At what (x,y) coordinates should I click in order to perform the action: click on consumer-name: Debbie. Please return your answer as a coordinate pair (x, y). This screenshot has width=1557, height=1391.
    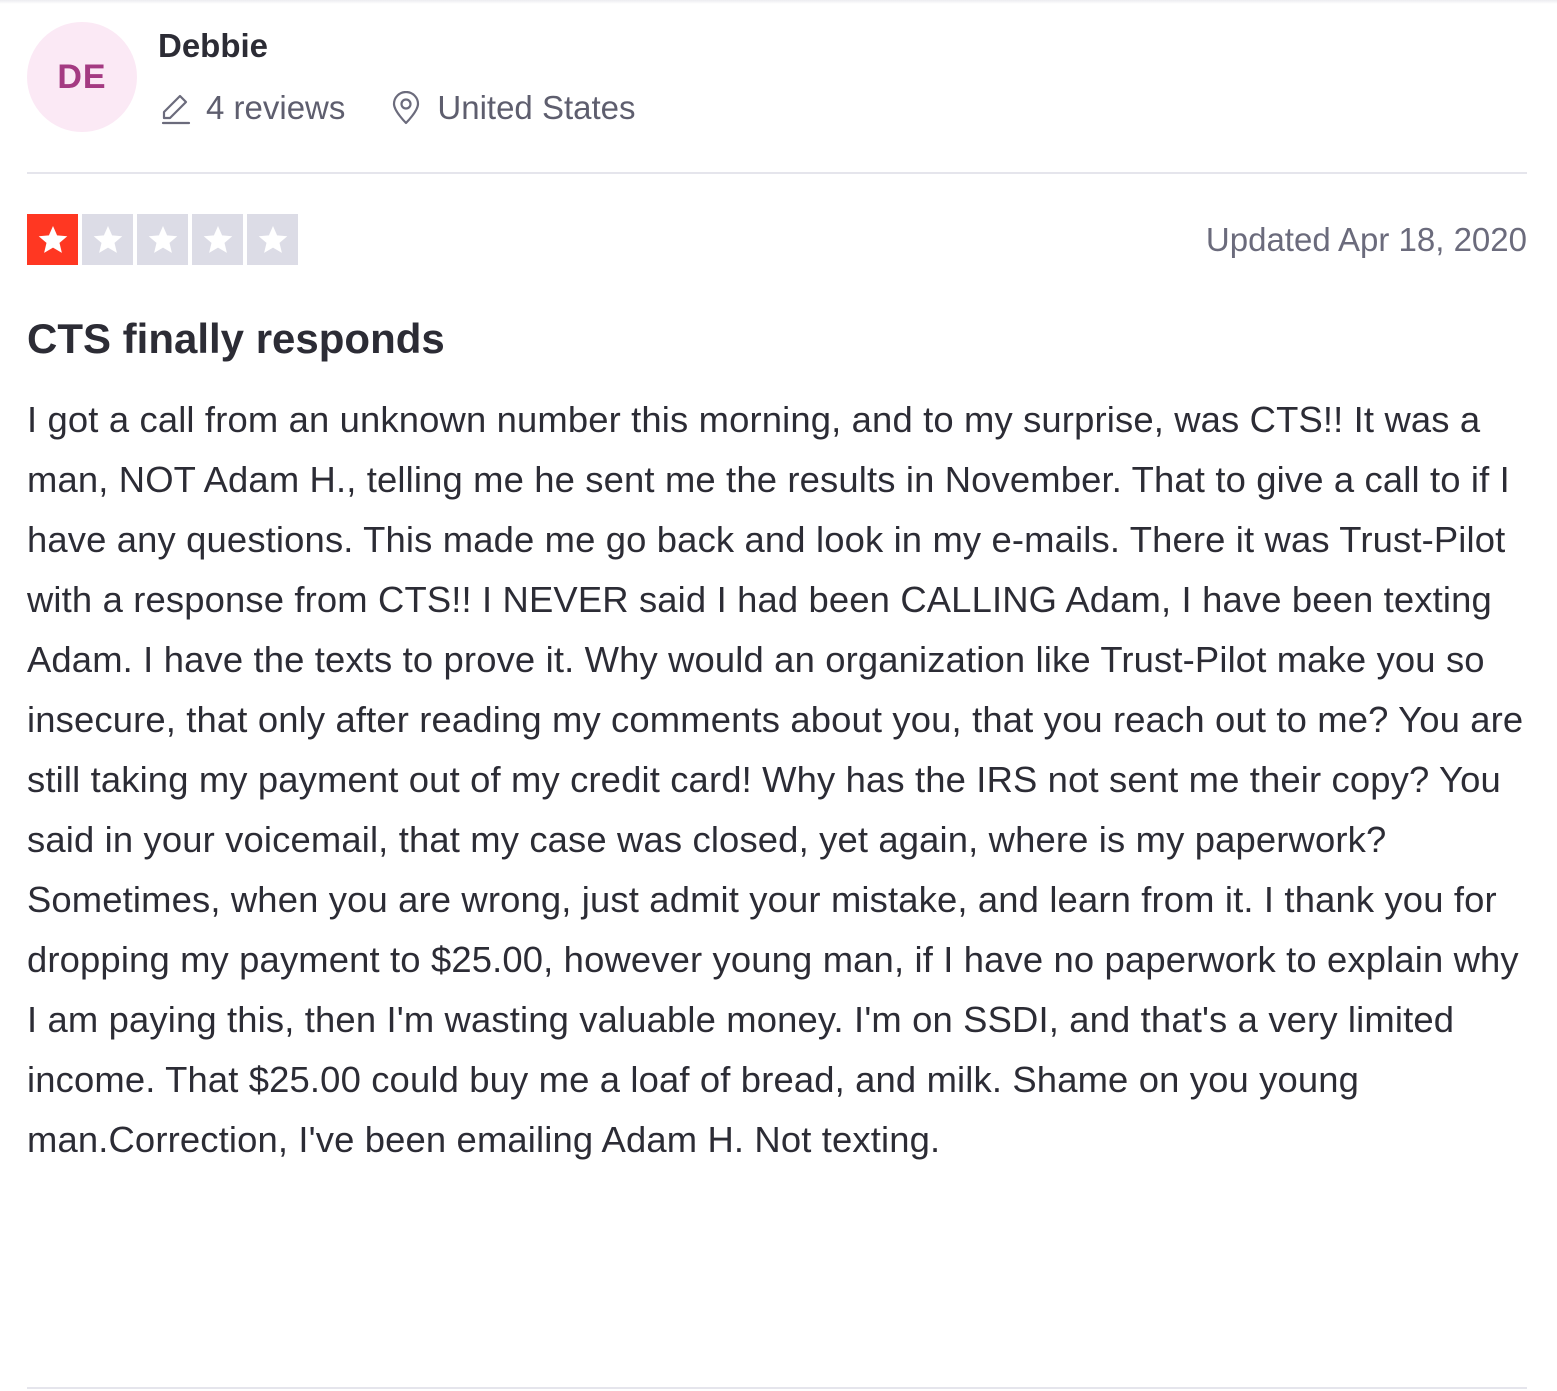
    Looking at the image, I should click on (213, 46).